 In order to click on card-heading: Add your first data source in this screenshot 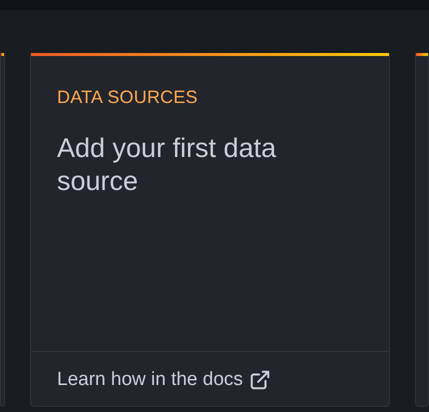, I will do `click(167, 165)`.